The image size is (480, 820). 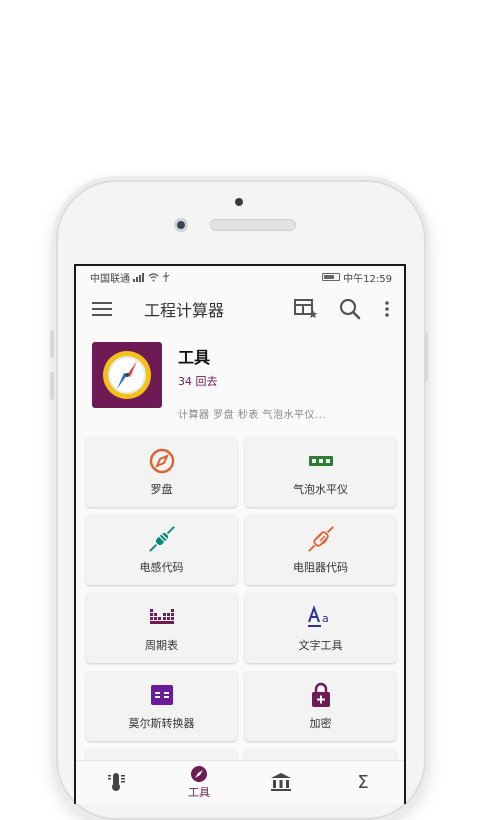 What do you see at coordinates (321, 539) in the screenshot?
I see `resistor-icon` at bounding box center [321, 539].